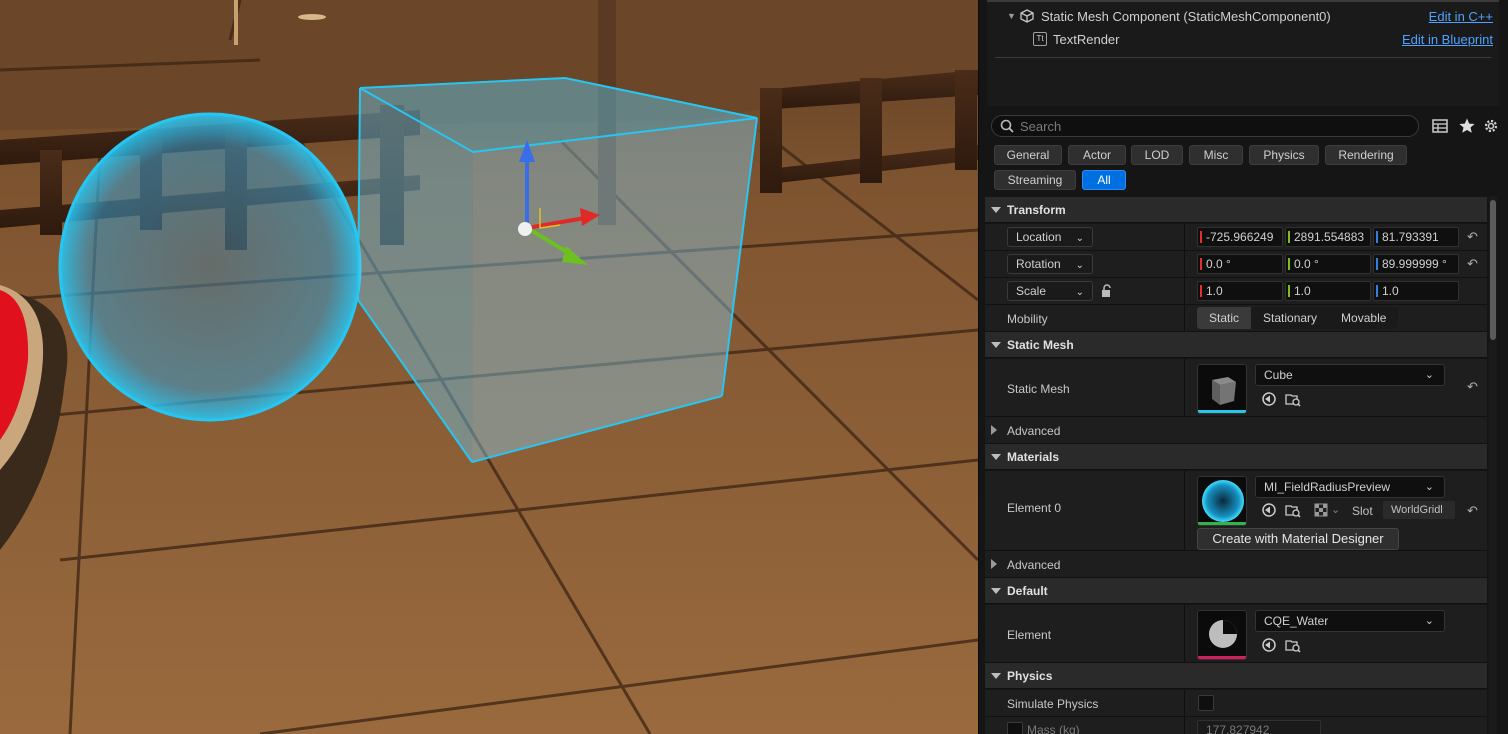 The width and height of the screenshot is (1508, 734). I want to click on checker-chevron-icon: ⌄, so click(1335, 509).